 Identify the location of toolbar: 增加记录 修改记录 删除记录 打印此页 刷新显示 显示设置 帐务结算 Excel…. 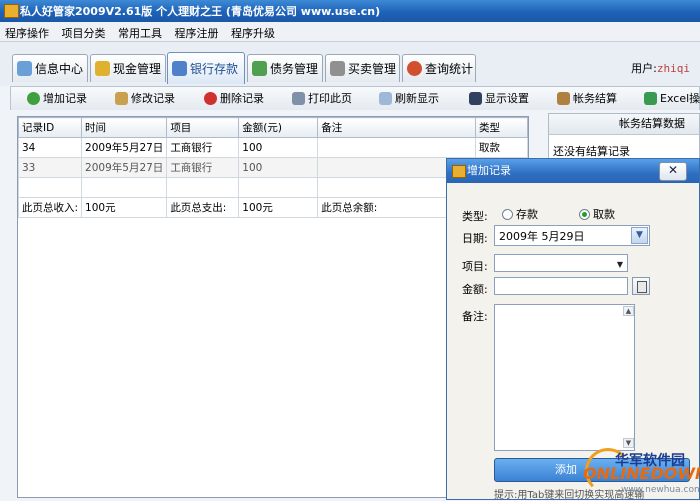
(355, 98).